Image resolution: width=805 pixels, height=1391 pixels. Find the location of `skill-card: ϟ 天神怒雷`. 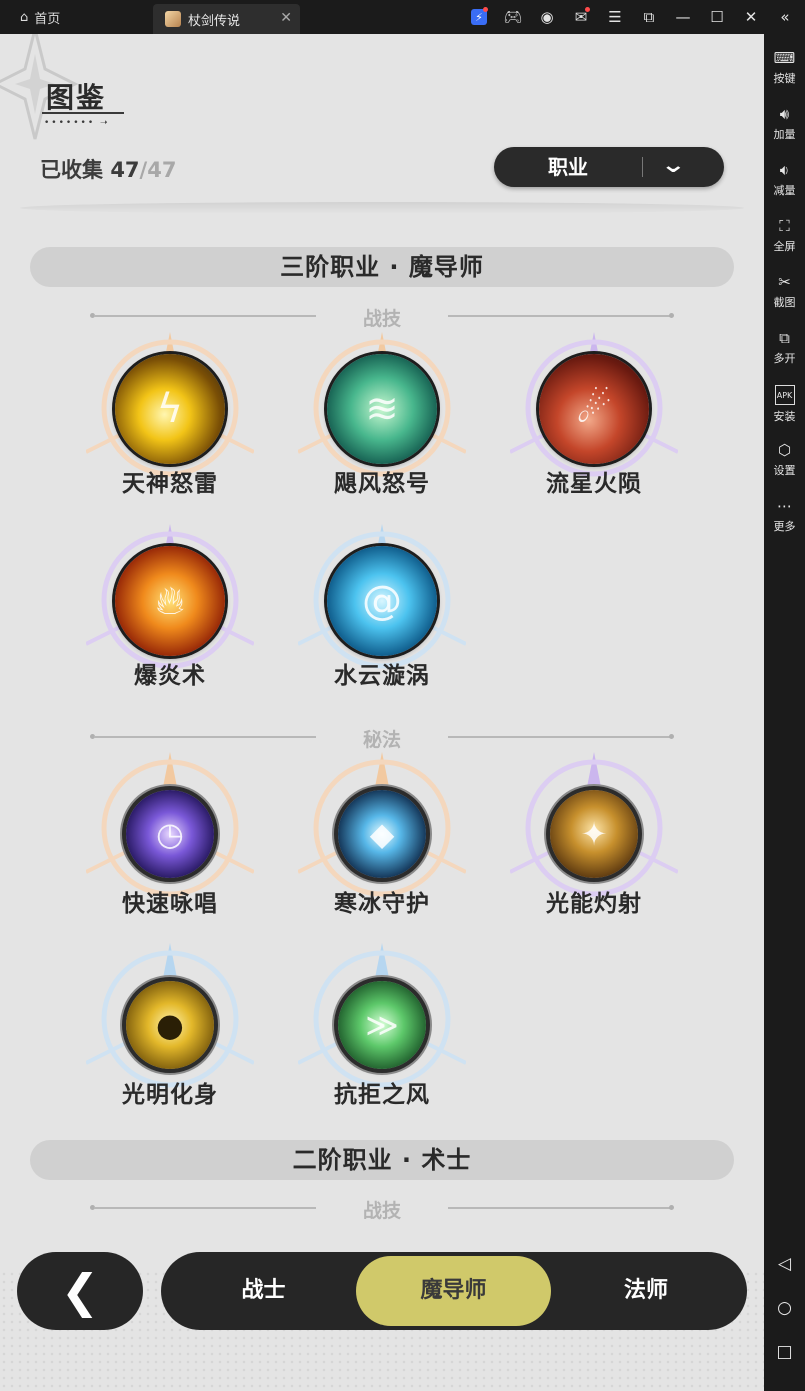

skill-card: ϟ 天神怒雷 is located at coordinates (170, 428).